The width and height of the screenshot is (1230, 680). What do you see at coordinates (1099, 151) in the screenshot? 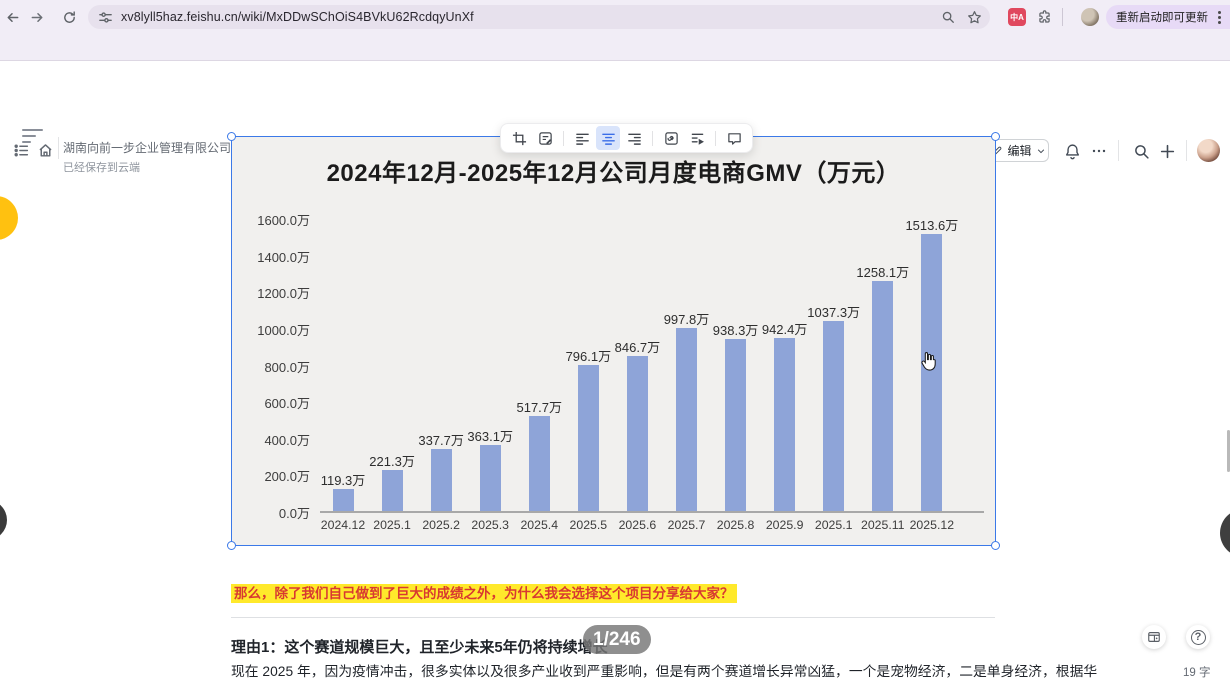
I see `more-actions-icon` at bounding box center [1099, 151].